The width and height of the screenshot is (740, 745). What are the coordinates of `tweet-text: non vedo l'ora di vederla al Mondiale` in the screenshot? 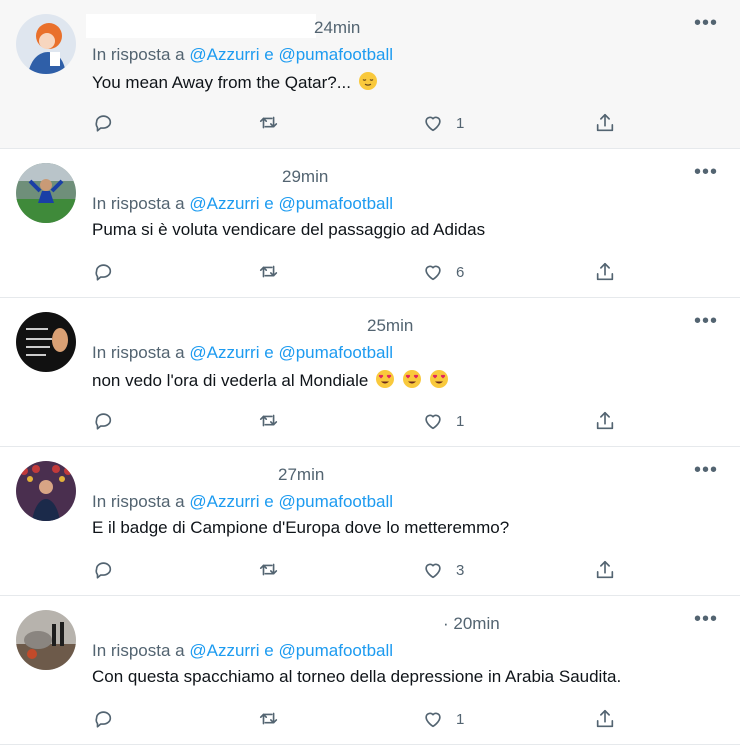 It's located at (270, 380).